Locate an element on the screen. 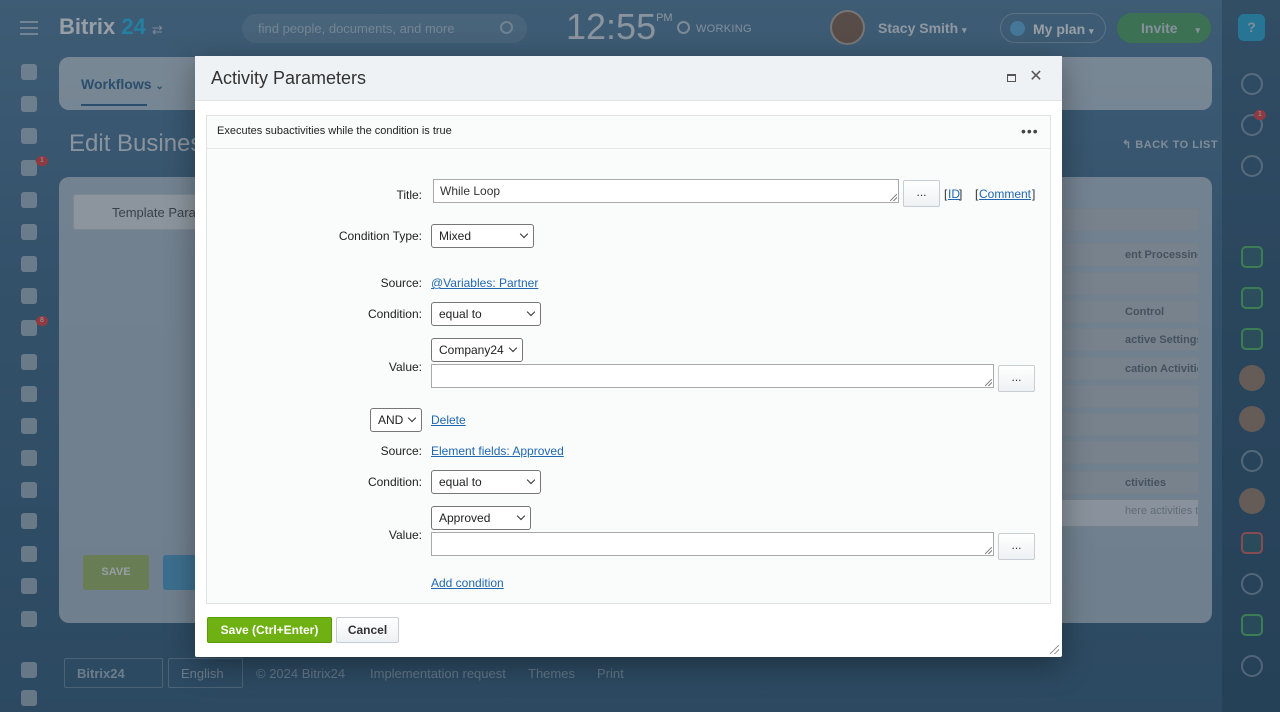 This screenshot has width=1280, height=712. dialog-title: Activity Parameters is located at coordinates (289, 78).